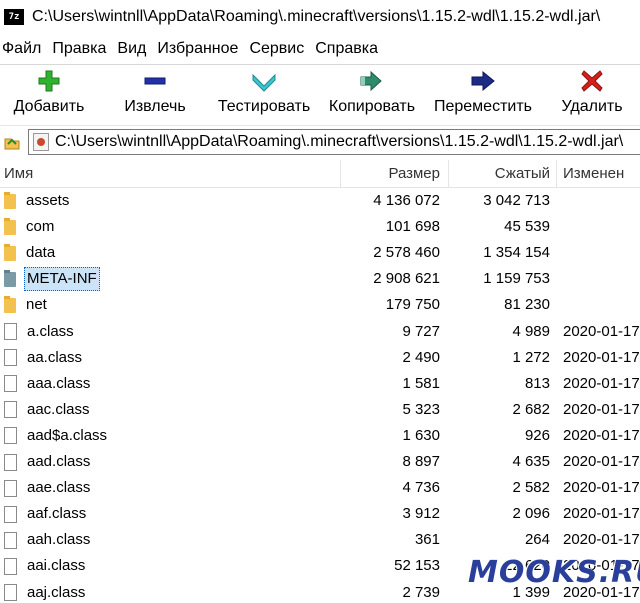  What do you see at coordinates (320, 462) in the screenshot?
I see `list-item: aad.class 8 897 4 635 2020-01-17` at bounding box center [320, 462].